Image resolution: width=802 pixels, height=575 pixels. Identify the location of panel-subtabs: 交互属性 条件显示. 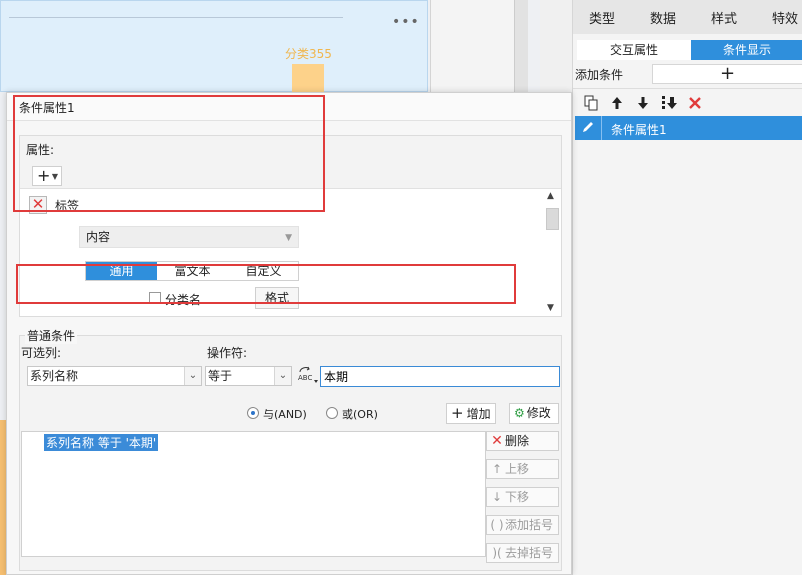
(689, 50).